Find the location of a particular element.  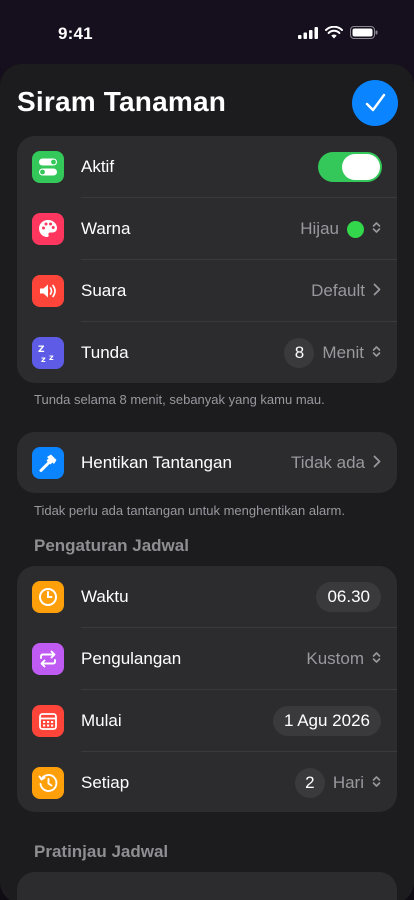

toggle-switches-icon is located at coordinates (48, 167).